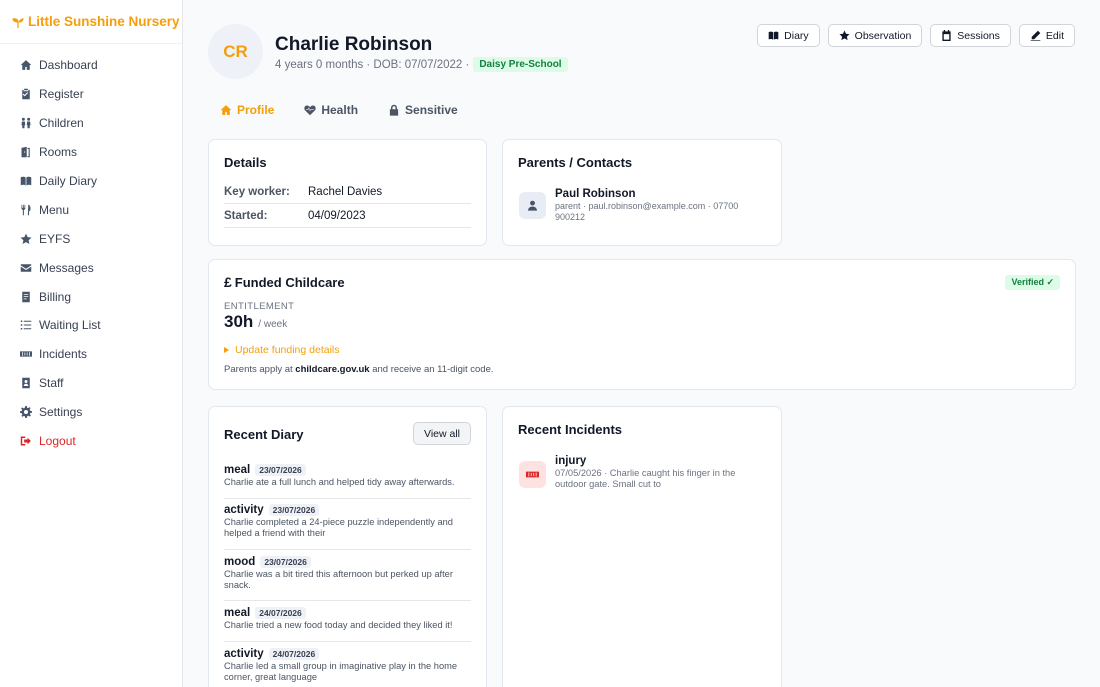 The image size is (1100, 687). What do you see at coordinates (259, 306) in the screenshot?
I see `entitlement-label: ENTITLEMENT` at bounding box center [259, 306].